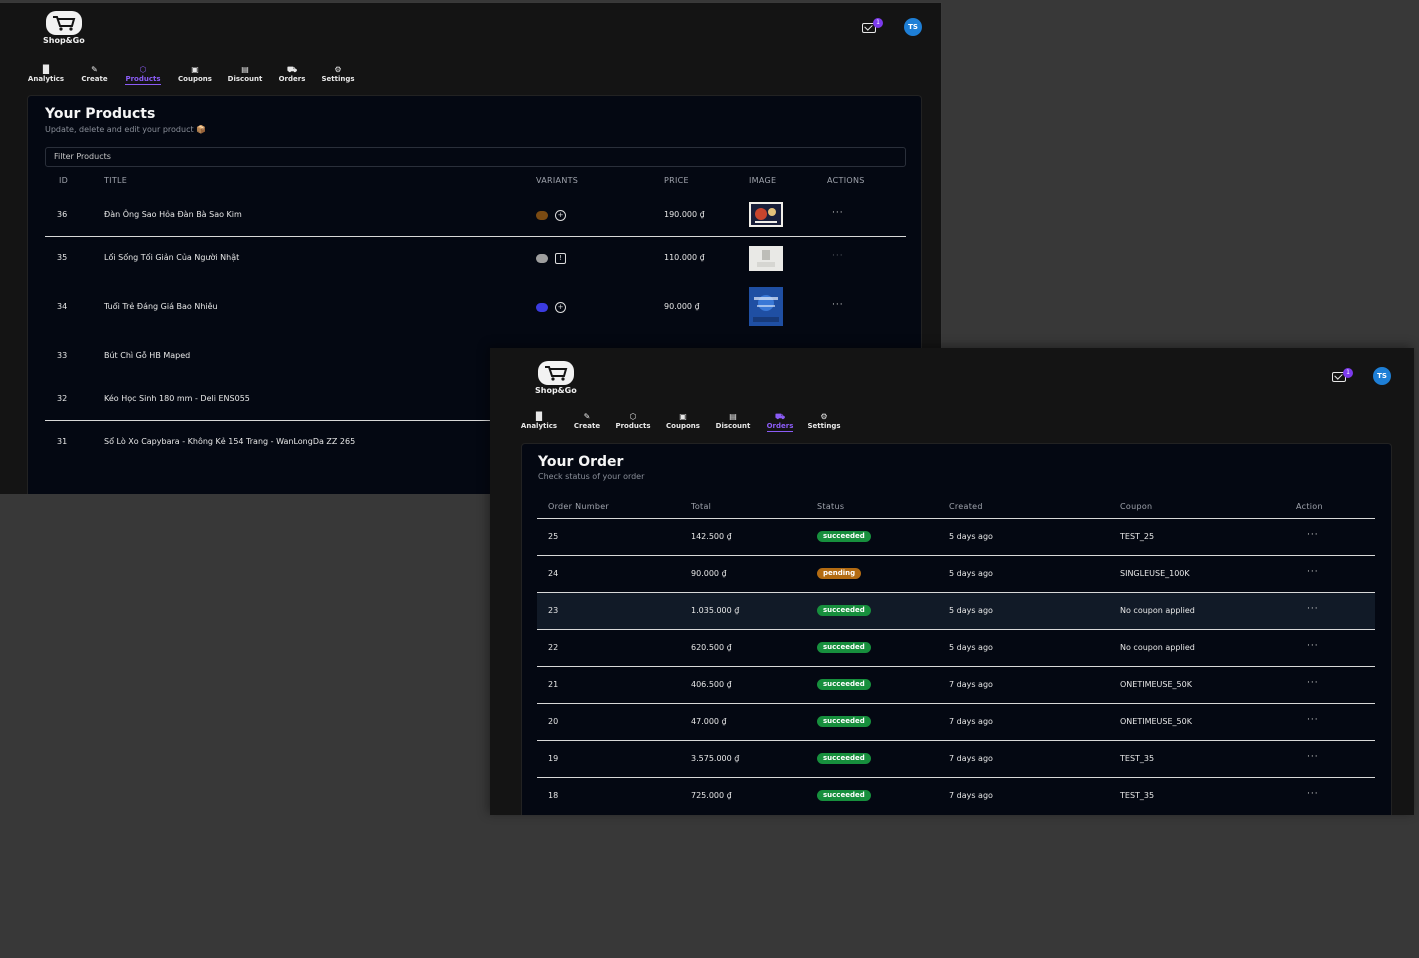 This screenshot has width=1419, height=958. What do you see at coordinates (475, 157) in the screenshot?
I see `filter-products-input: Filter Products` at bounding box center [475, 157].